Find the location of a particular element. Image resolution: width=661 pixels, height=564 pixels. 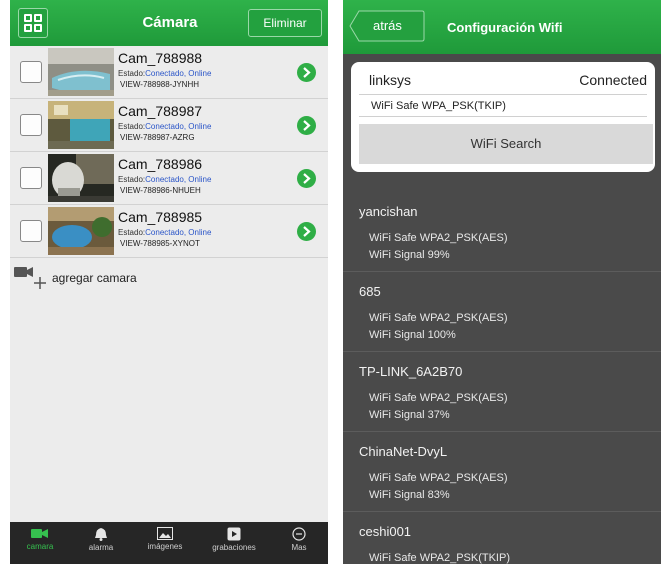

bell-icon is located at coordinates (101, 534).